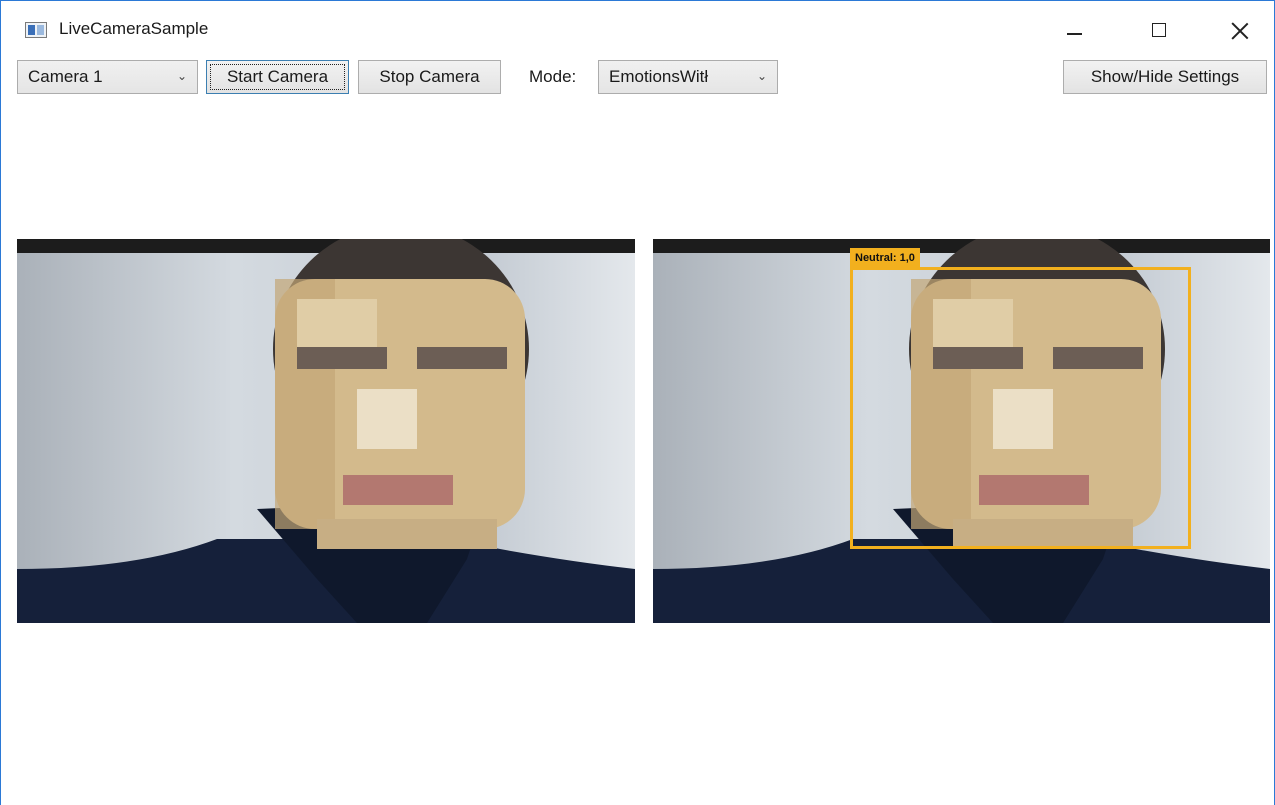  What do you see at coordinates (1020, 408) in the screenshot?
I see `face-detection-box` at bounding box center [1020, 408].